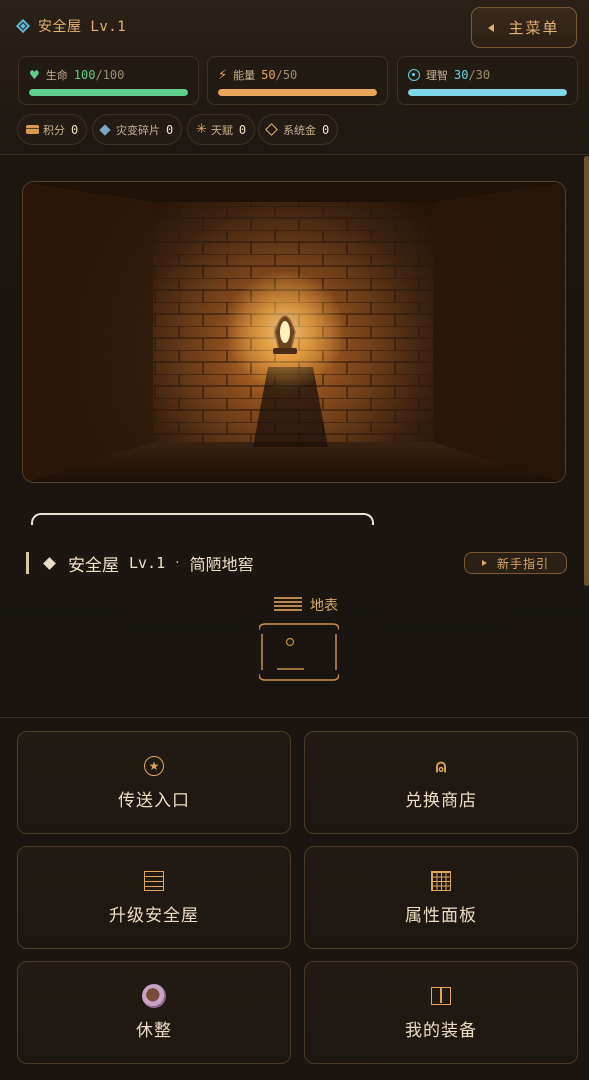  What do you see at coordinates (223, 75) in the screenshot?
I see `bolt-icon: ⚡` at bounding box center [223, 75].